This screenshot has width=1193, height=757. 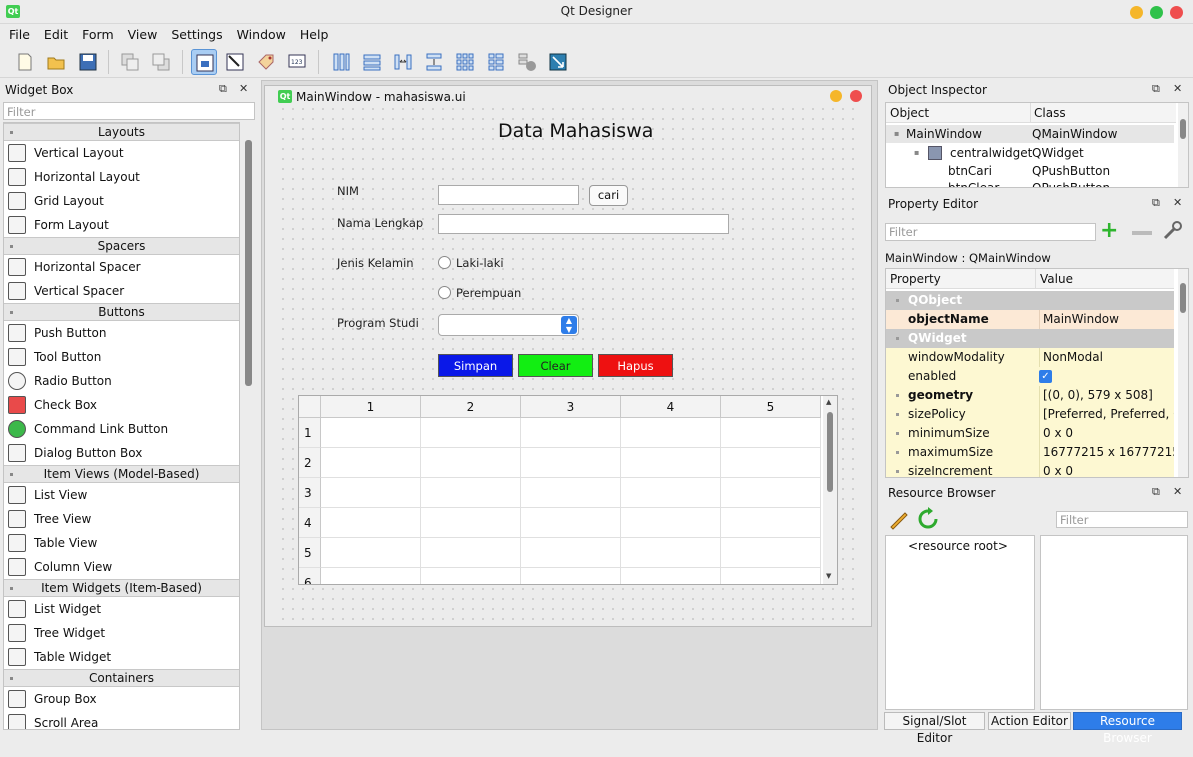 What do you see at coordinates (98, 34) in the screenshot?
I see `menu-form: Form` at bounding box center [98, 34].